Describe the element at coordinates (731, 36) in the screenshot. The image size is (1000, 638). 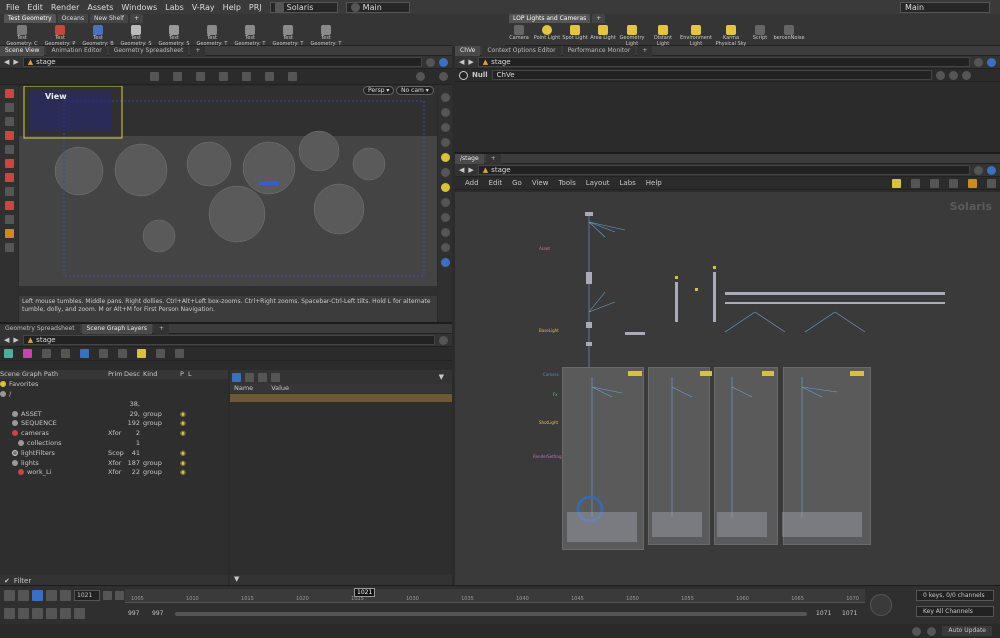
I see `tool-karma-sky: Karma Physical Sky` at that location.